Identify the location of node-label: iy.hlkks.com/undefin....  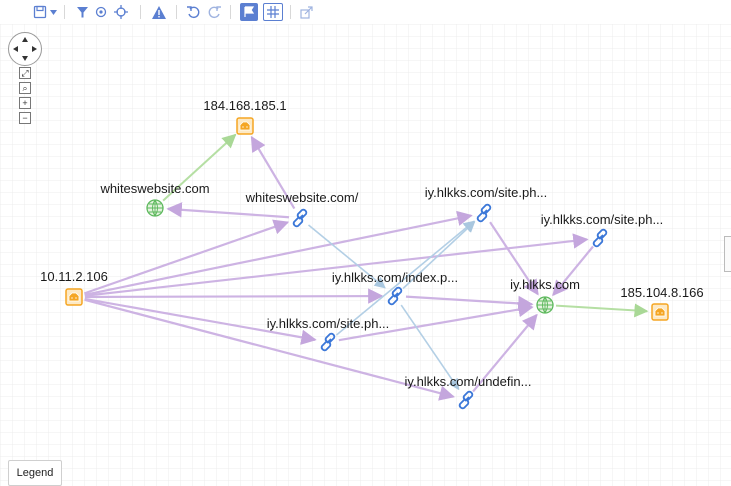
(468, 381).